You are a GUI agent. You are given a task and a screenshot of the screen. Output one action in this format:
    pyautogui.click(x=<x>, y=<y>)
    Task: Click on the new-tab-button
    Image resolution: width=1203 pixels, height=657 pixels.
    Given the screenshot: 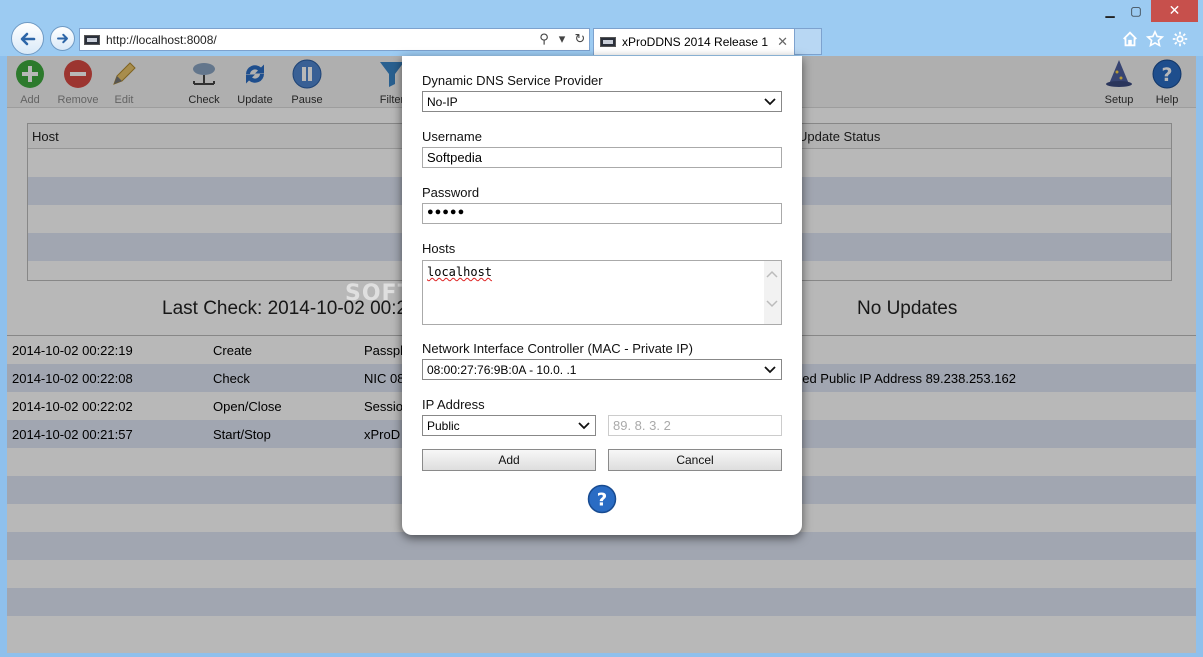 What is the action you would take?
    pyautogui.click(x=808, y=41)
    